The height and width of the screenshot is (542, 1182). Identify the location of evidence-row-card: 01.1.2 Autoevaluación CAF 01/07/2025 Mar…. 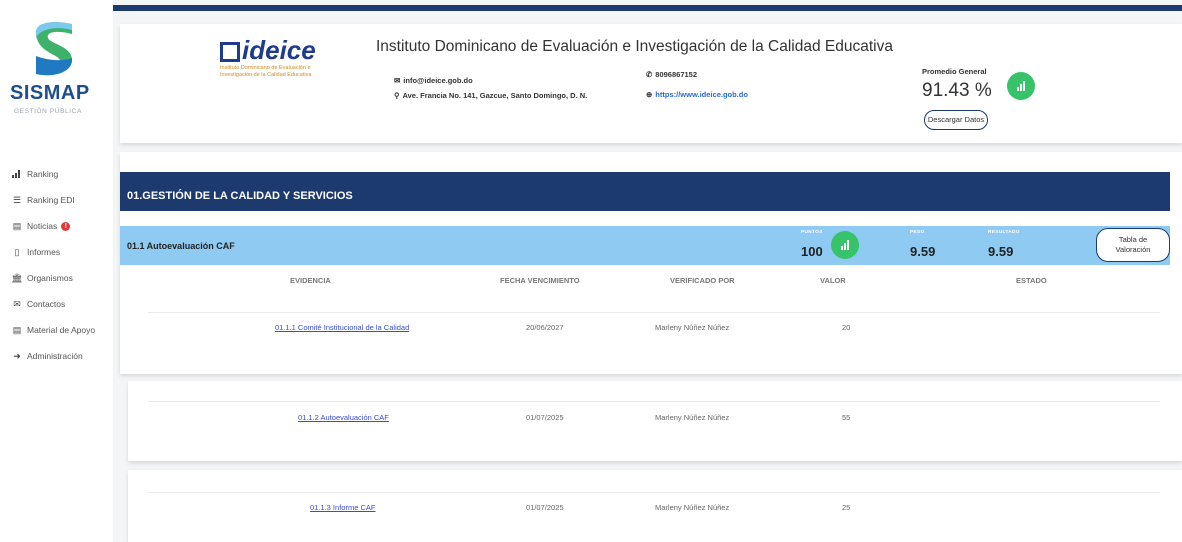
(655, 421).